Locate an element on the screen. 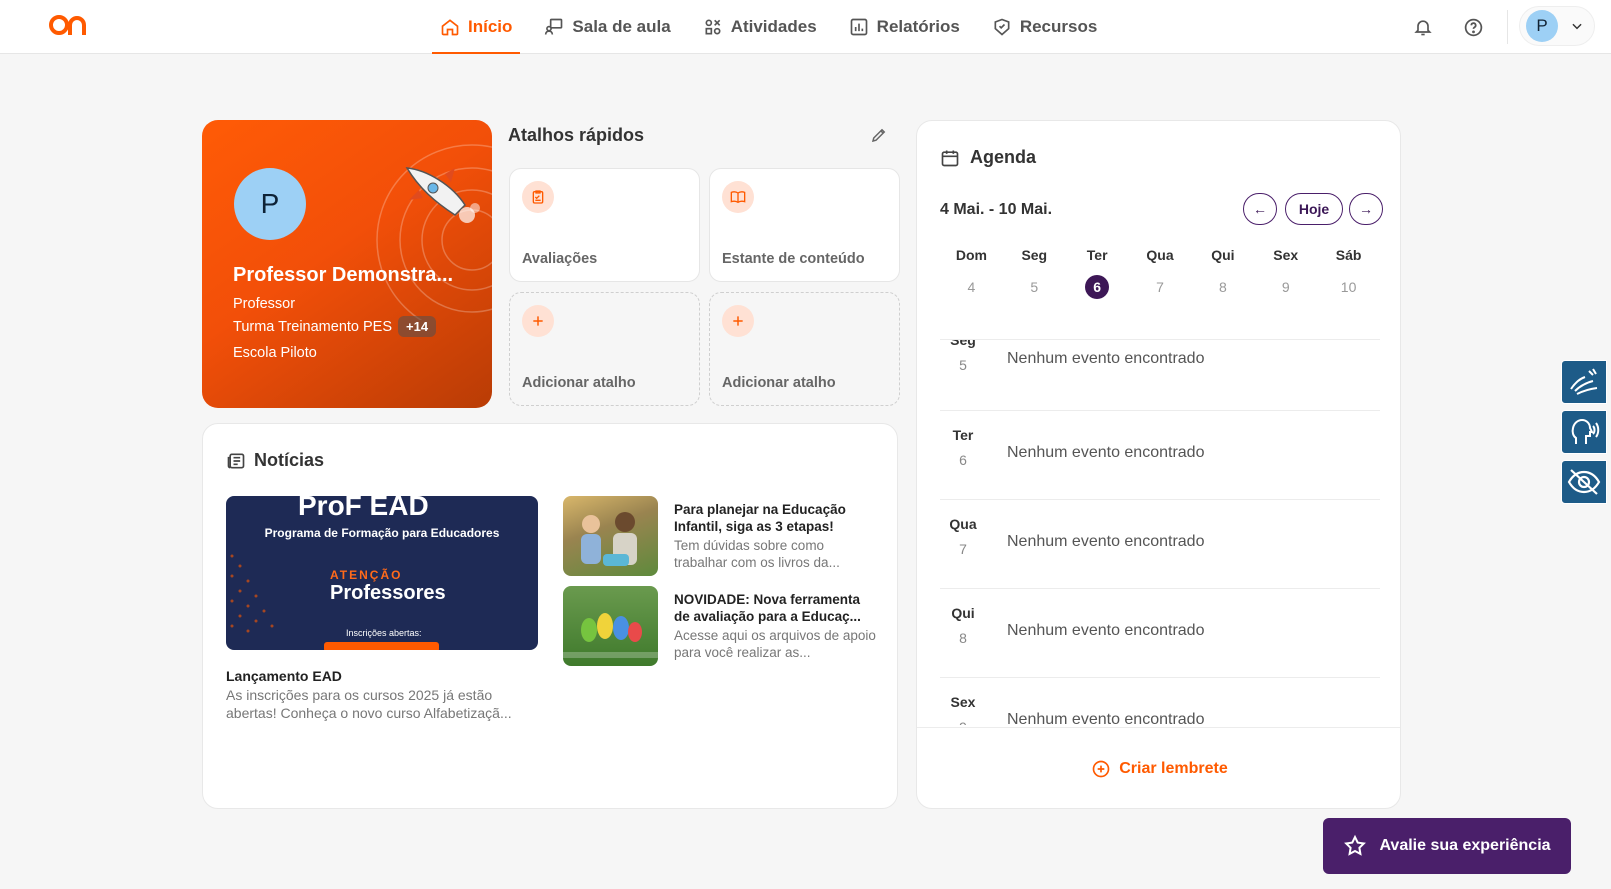 The width and height of the screenshot is (1611, 889). agenda-day-number: 7 is located at coordinates (963, 549).